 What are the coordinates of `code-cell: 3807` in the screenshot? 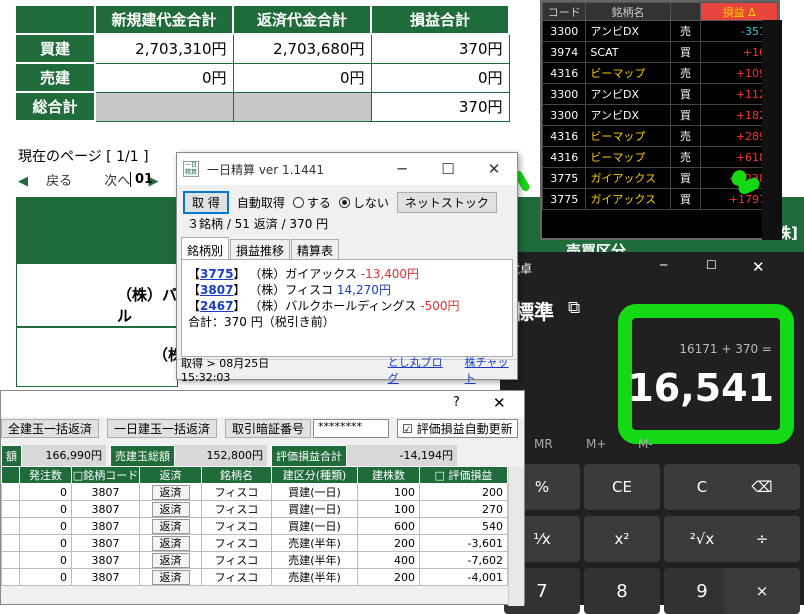 It's located at (105, 526).